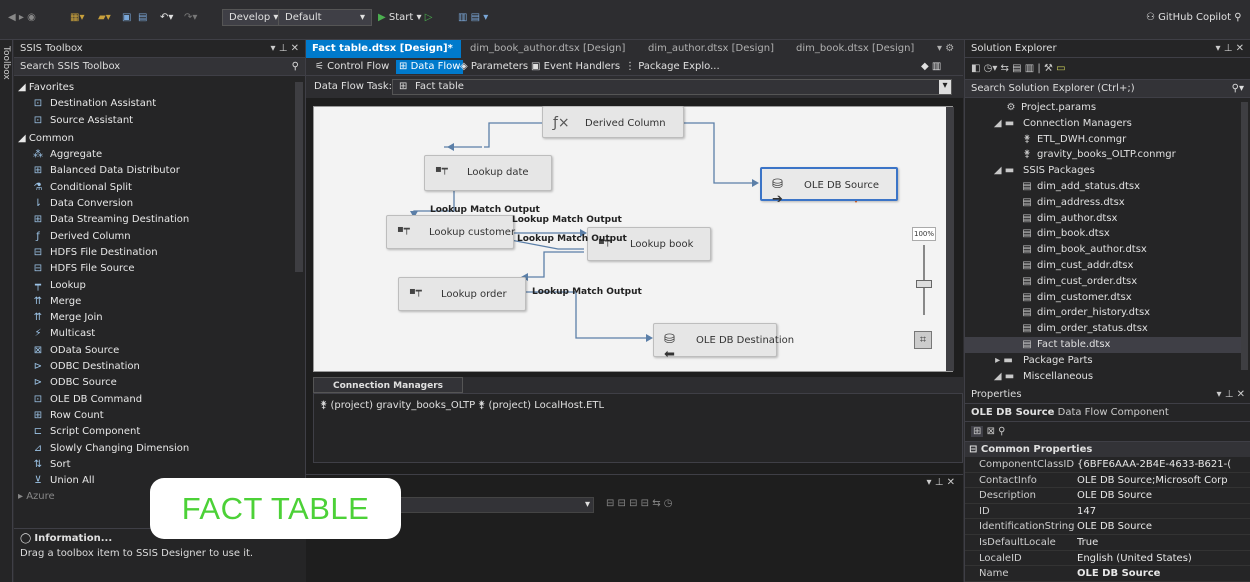  I want to click on list-item: ⊞ Data Streaming Destination, so click(154, 220).